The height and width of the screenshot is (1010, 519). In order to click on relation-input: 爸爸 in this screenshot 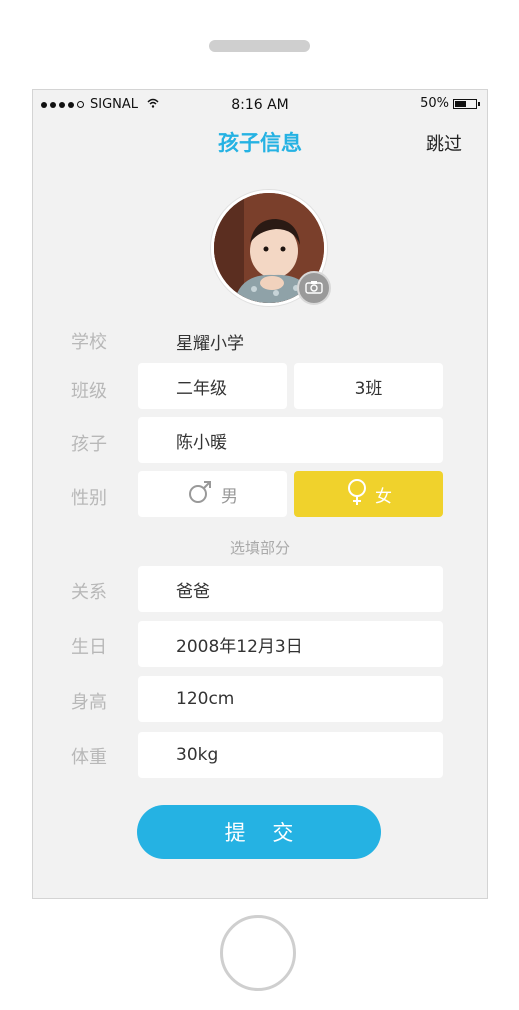, I will do `click(290, 589)`.